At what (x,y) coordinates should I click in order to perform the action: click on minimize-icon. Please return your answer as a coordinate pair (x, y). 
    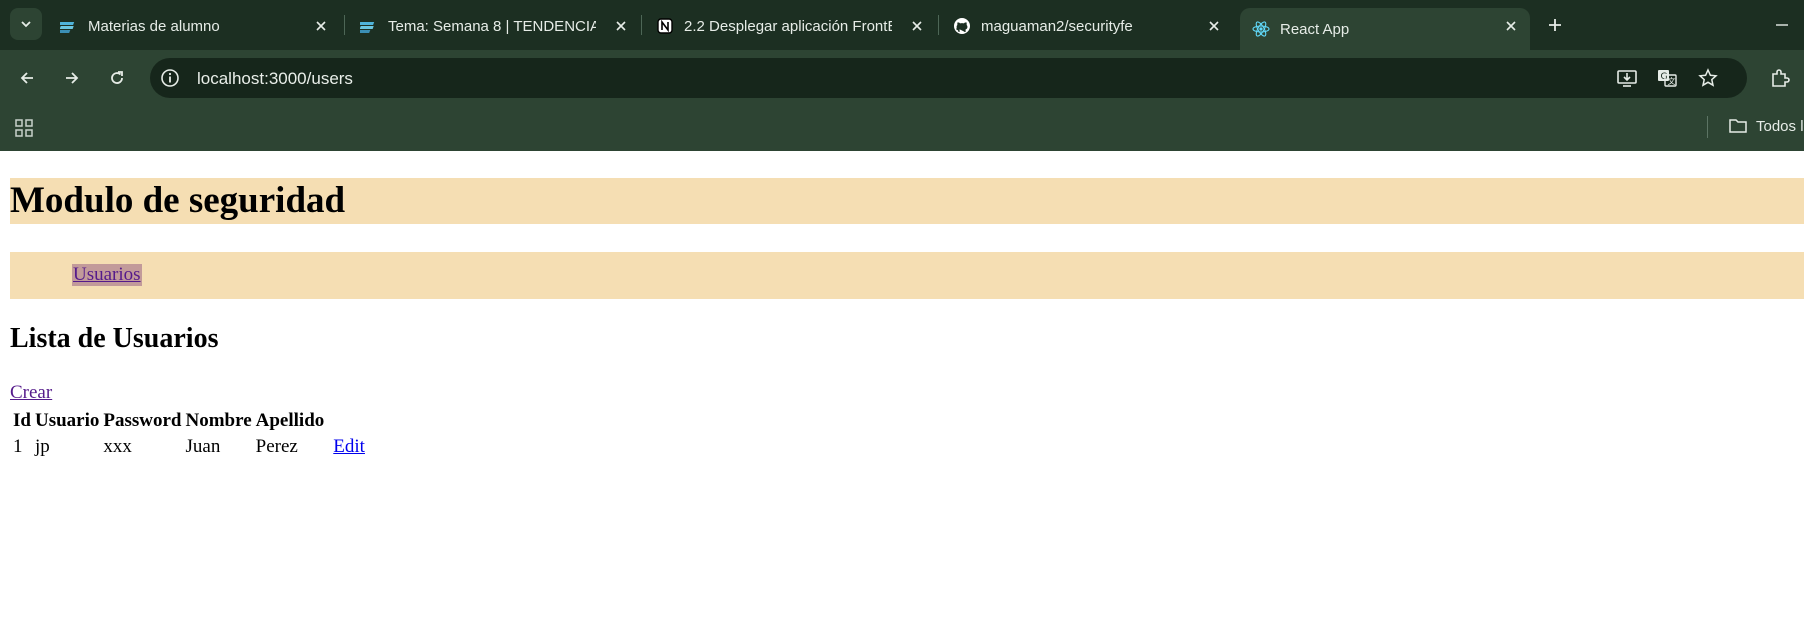
    Looking at the image, I should click on (1782, 25).